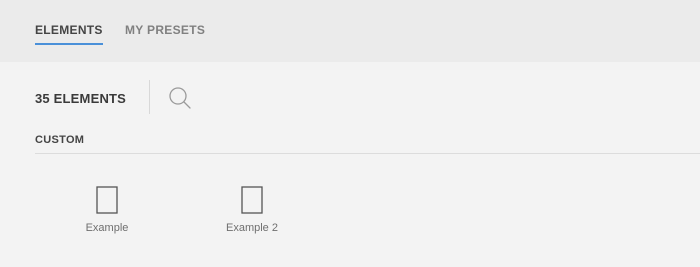 This screenshot has height=267, width=700. I want to click on element-label: Example, so click(107, 228).